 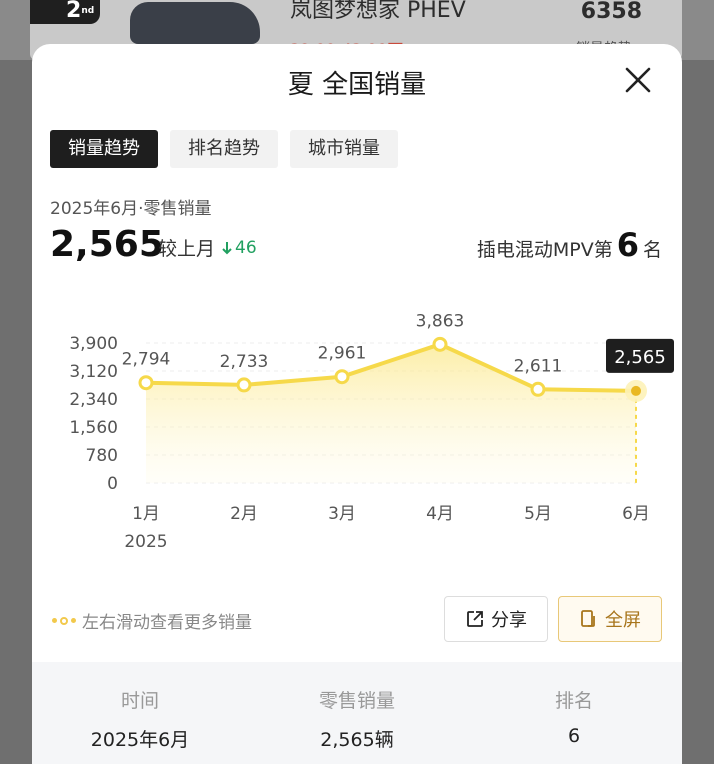 What do you see at coordinates (145, 542) in the screenshot?
I see `x-year-label: 2025` at bounding box center [145, 542].